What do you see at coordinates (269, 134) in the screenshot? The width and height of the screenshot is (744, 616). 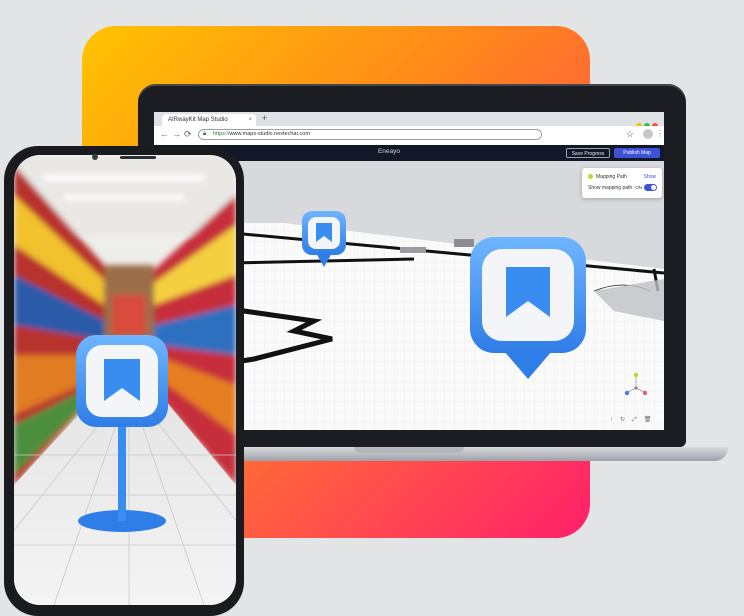 I see `url-domain: www.maps-studio.nextechar.com` at bounding box center [269, 134].